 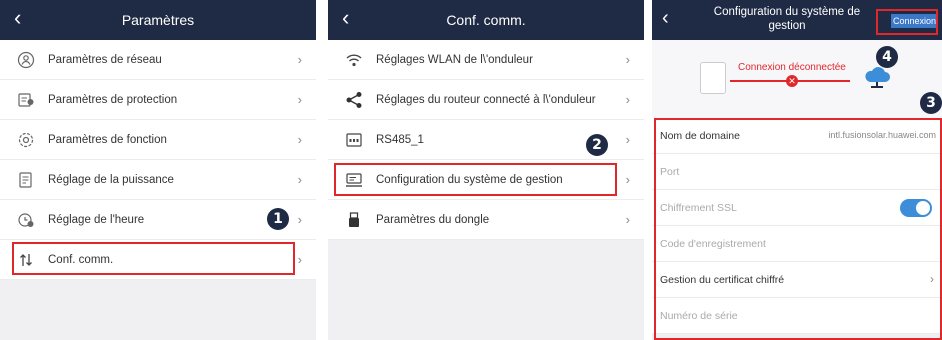 I want to click on rs485-icon, so click(x=354, y=140).